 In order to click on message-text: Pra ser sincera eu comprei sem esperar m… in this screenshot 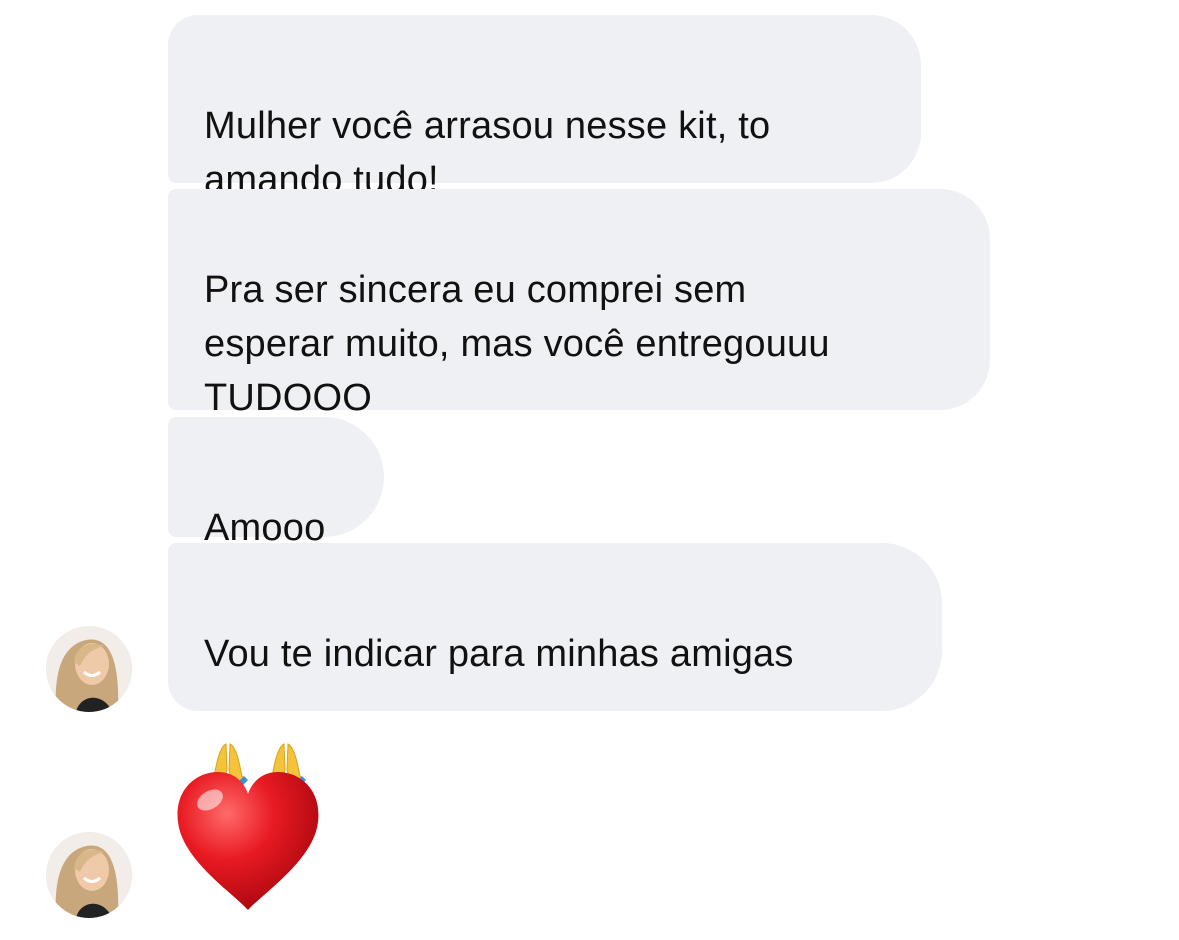, I will do `click(517, 344)`.